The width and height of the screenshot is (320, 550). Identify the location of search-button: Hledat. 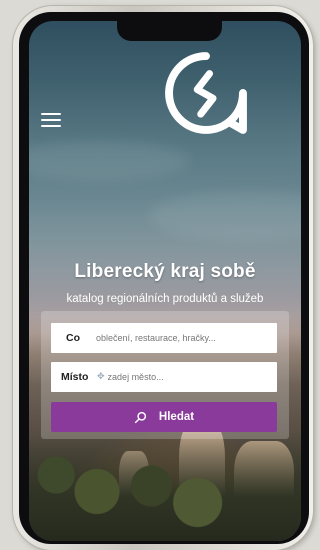
(164, 417).